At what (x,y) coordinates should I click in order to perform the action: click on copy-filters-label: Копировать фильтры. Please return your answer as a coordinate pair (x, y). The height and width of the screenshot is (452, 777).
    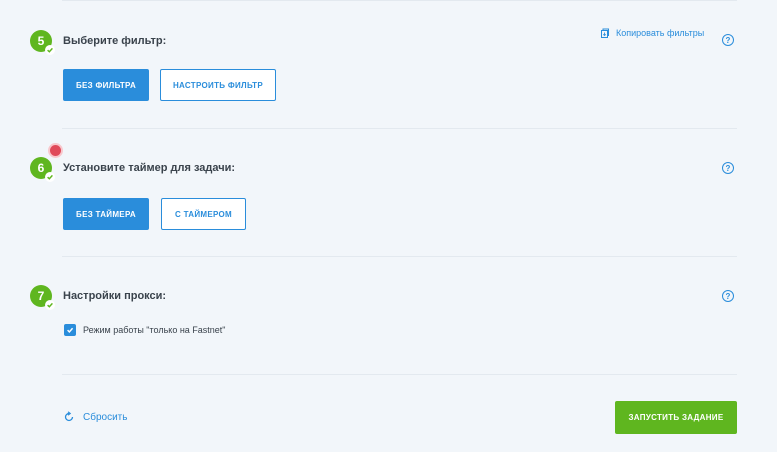
    Looking at the image, I should click on (660, 33).